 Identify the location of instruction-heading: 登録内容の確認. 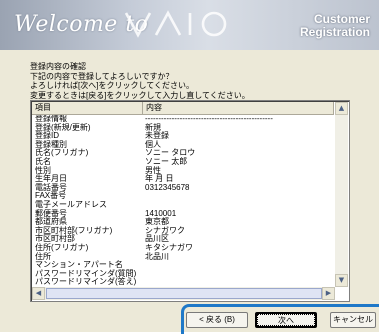
(58, 66).